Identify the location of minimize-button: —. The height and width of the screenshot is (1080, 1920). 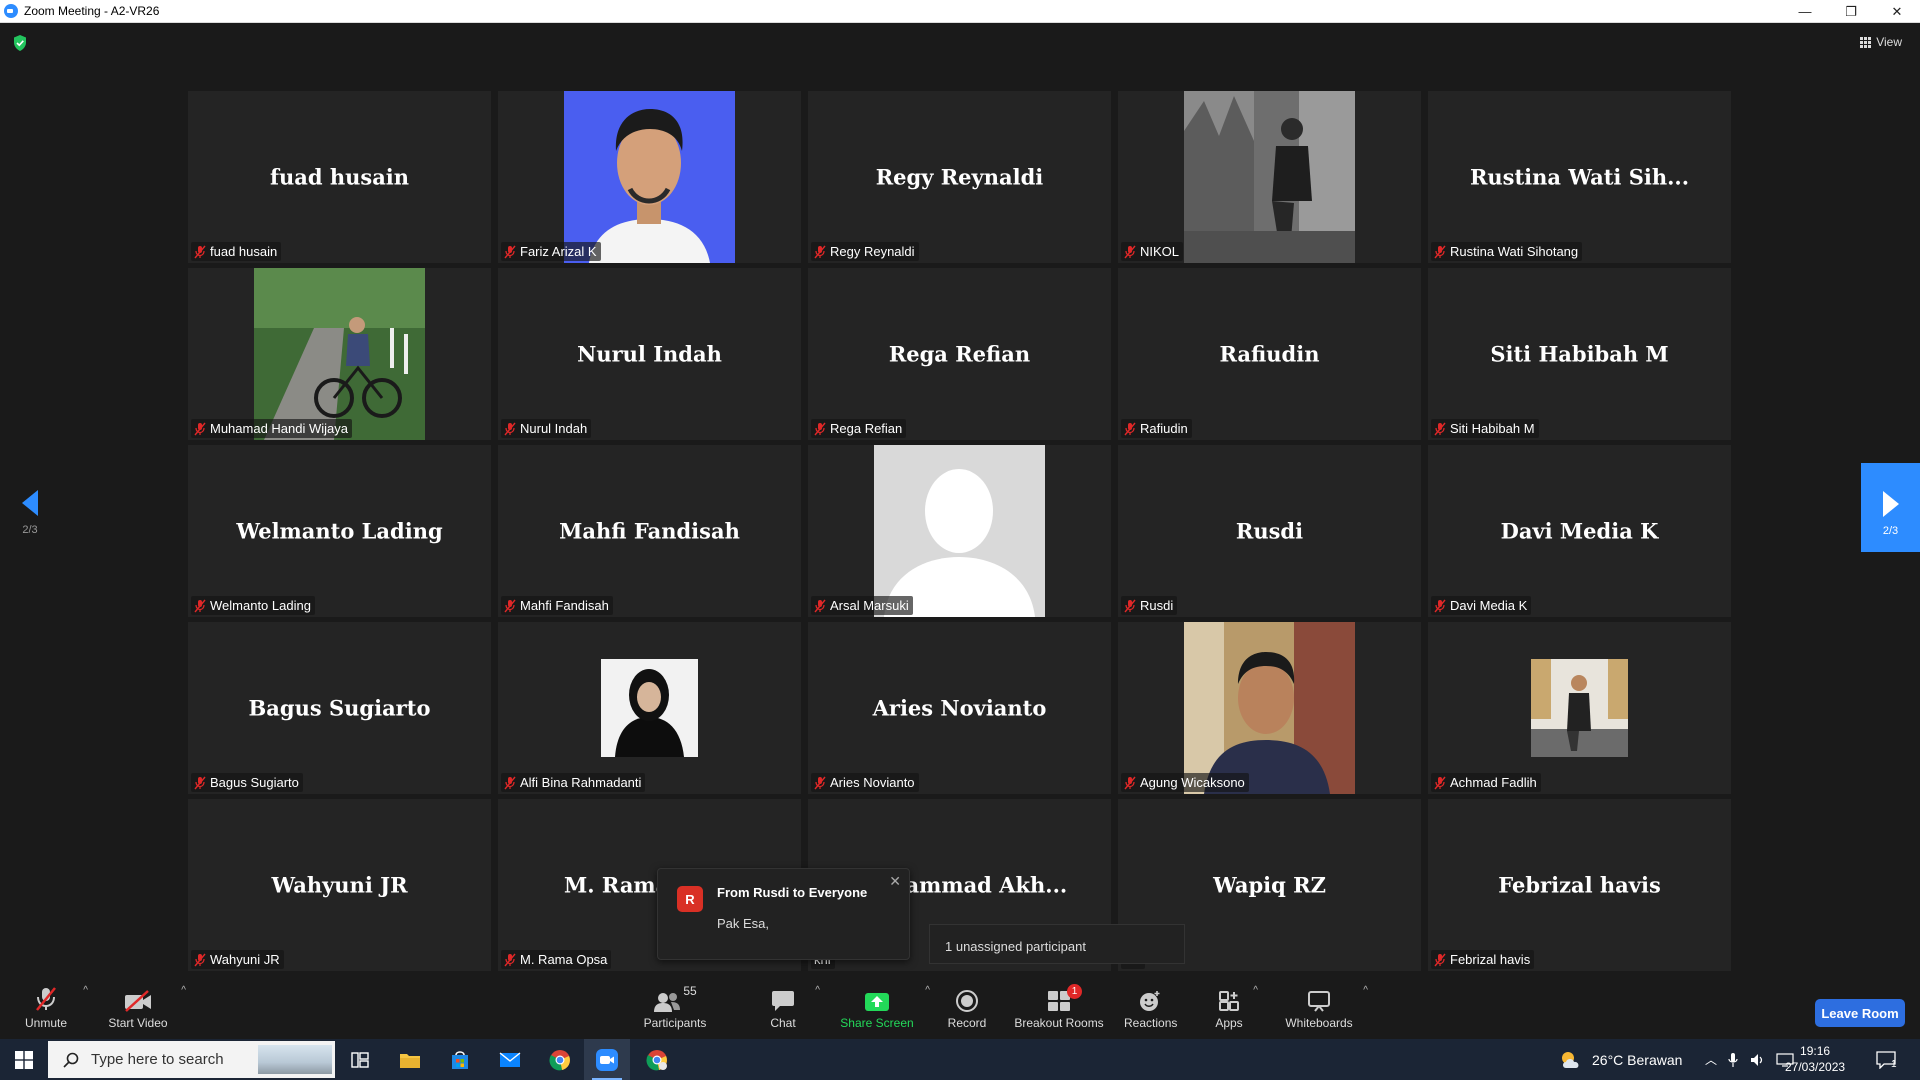
(1805, 11).